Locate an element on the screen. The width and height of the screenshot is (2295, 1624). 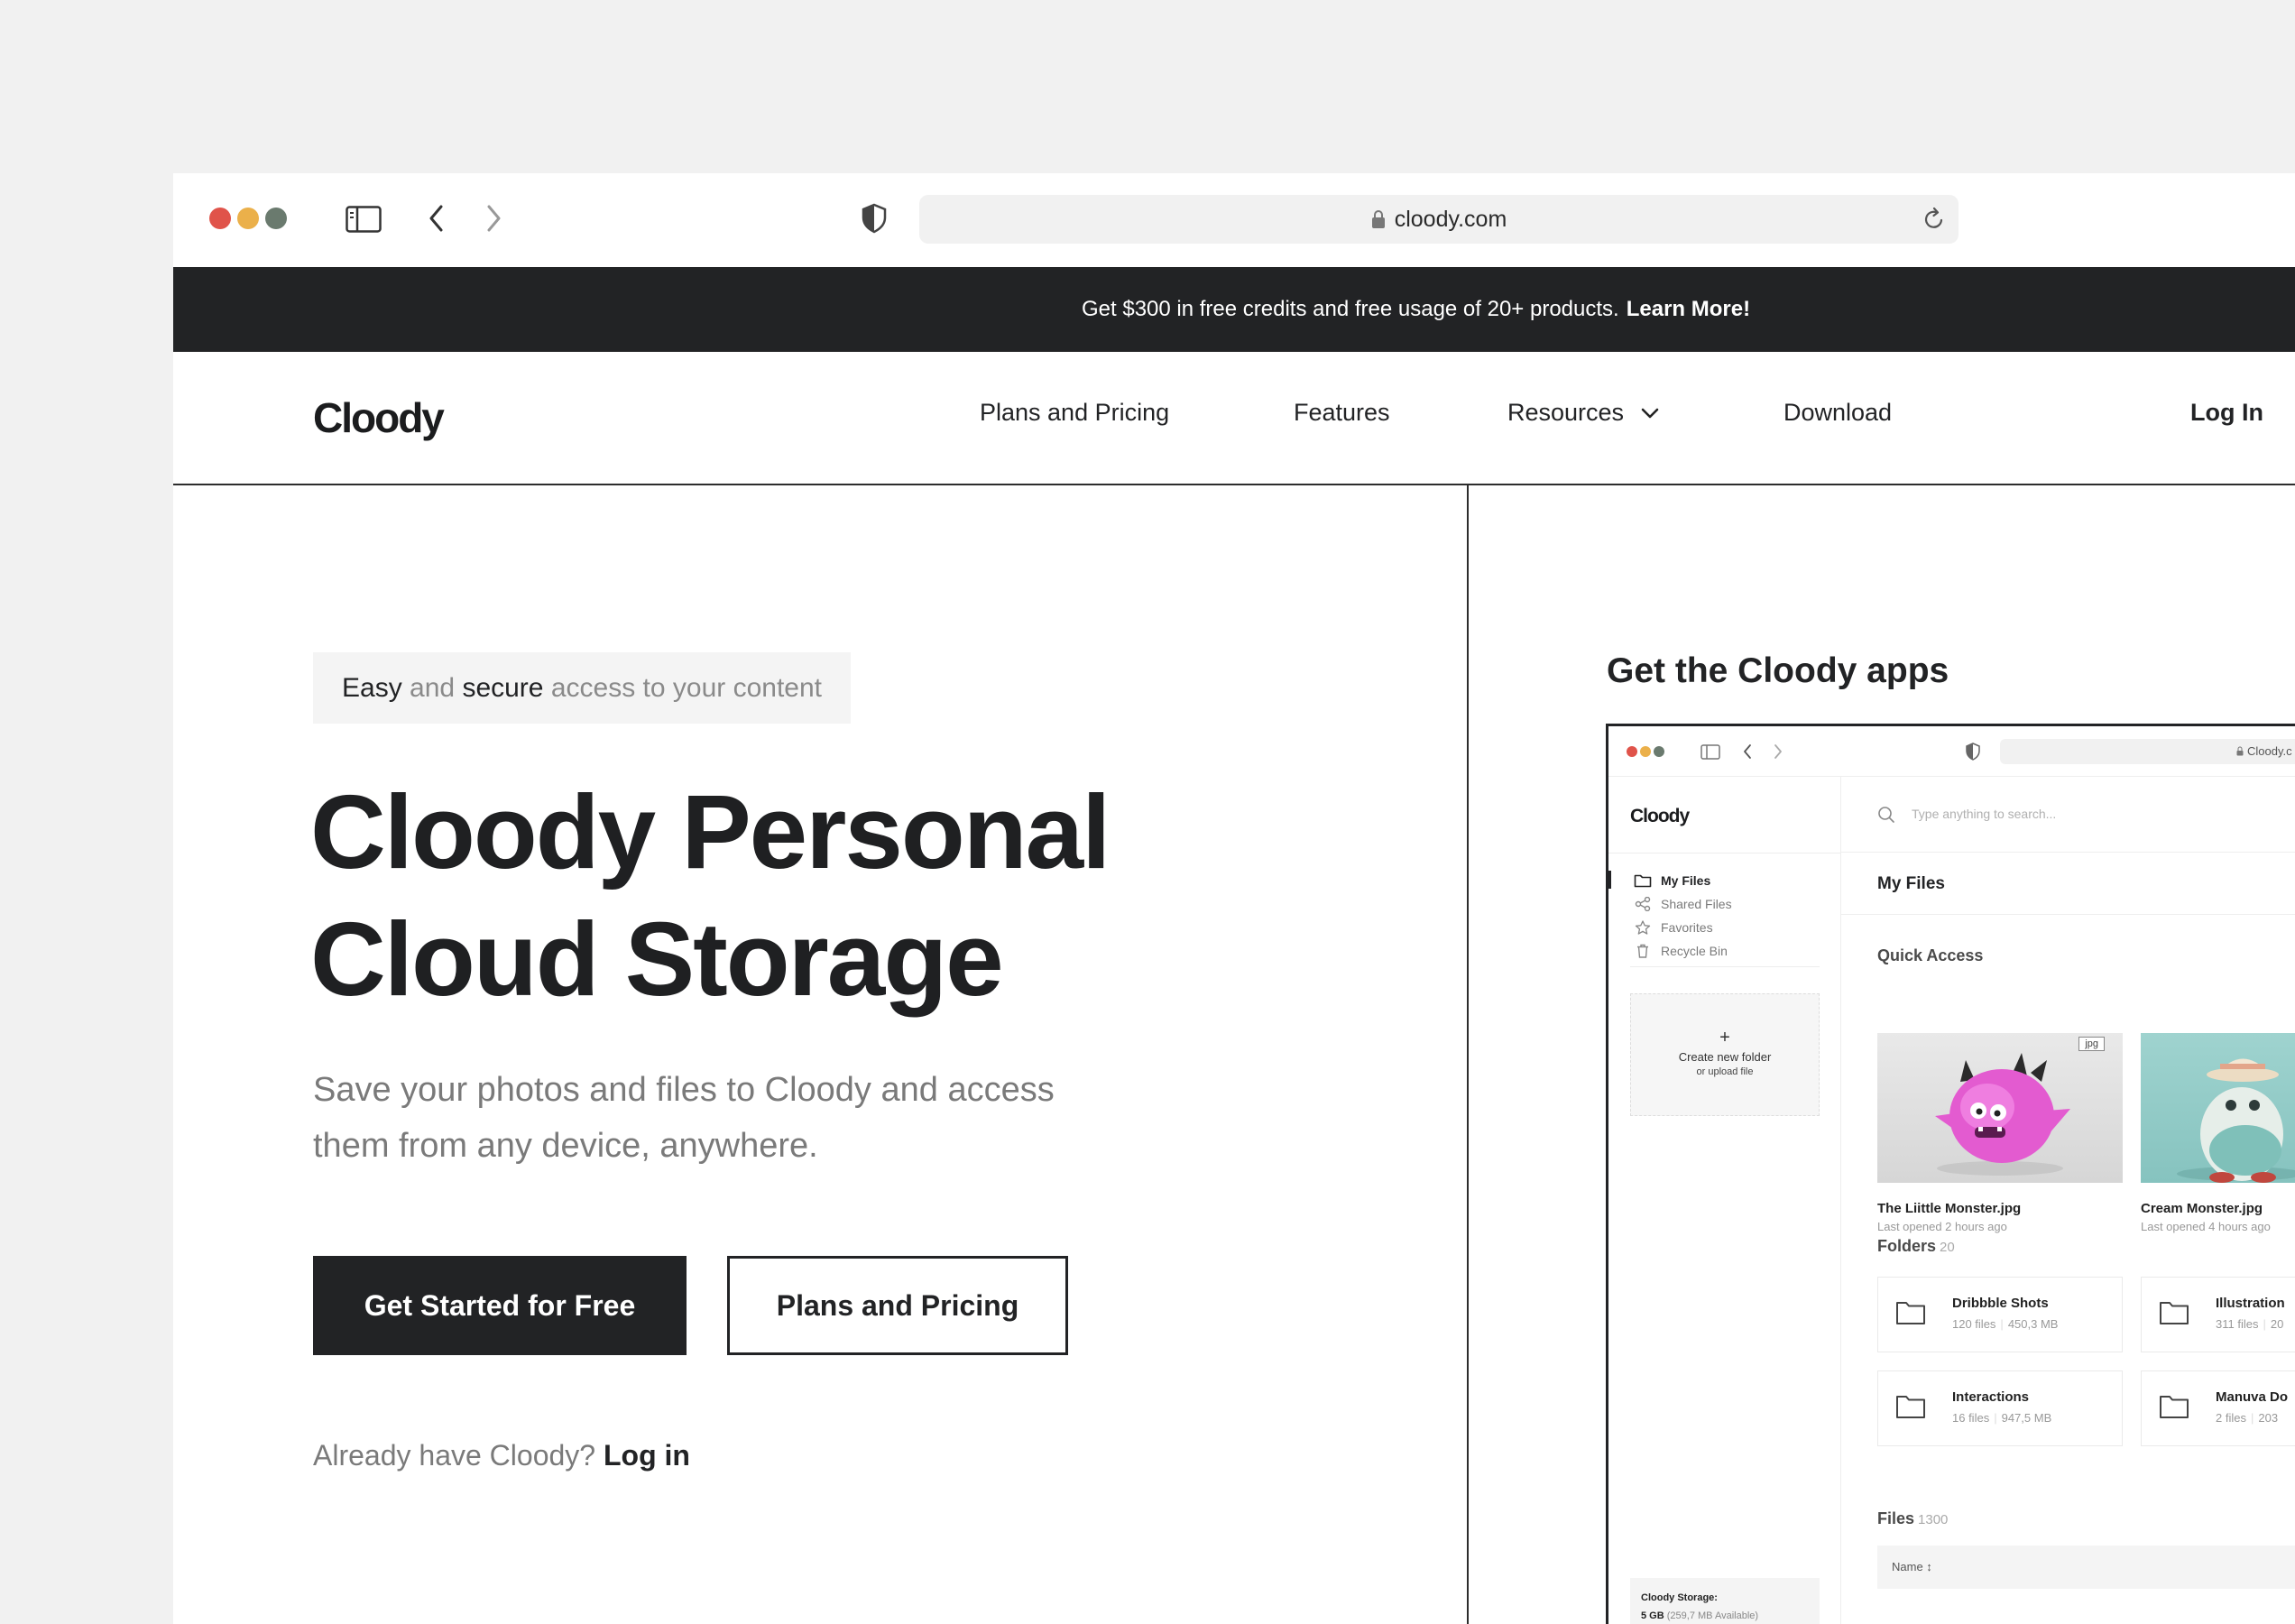
address-bar: cloody.com is located at coordinates (1439, 220).